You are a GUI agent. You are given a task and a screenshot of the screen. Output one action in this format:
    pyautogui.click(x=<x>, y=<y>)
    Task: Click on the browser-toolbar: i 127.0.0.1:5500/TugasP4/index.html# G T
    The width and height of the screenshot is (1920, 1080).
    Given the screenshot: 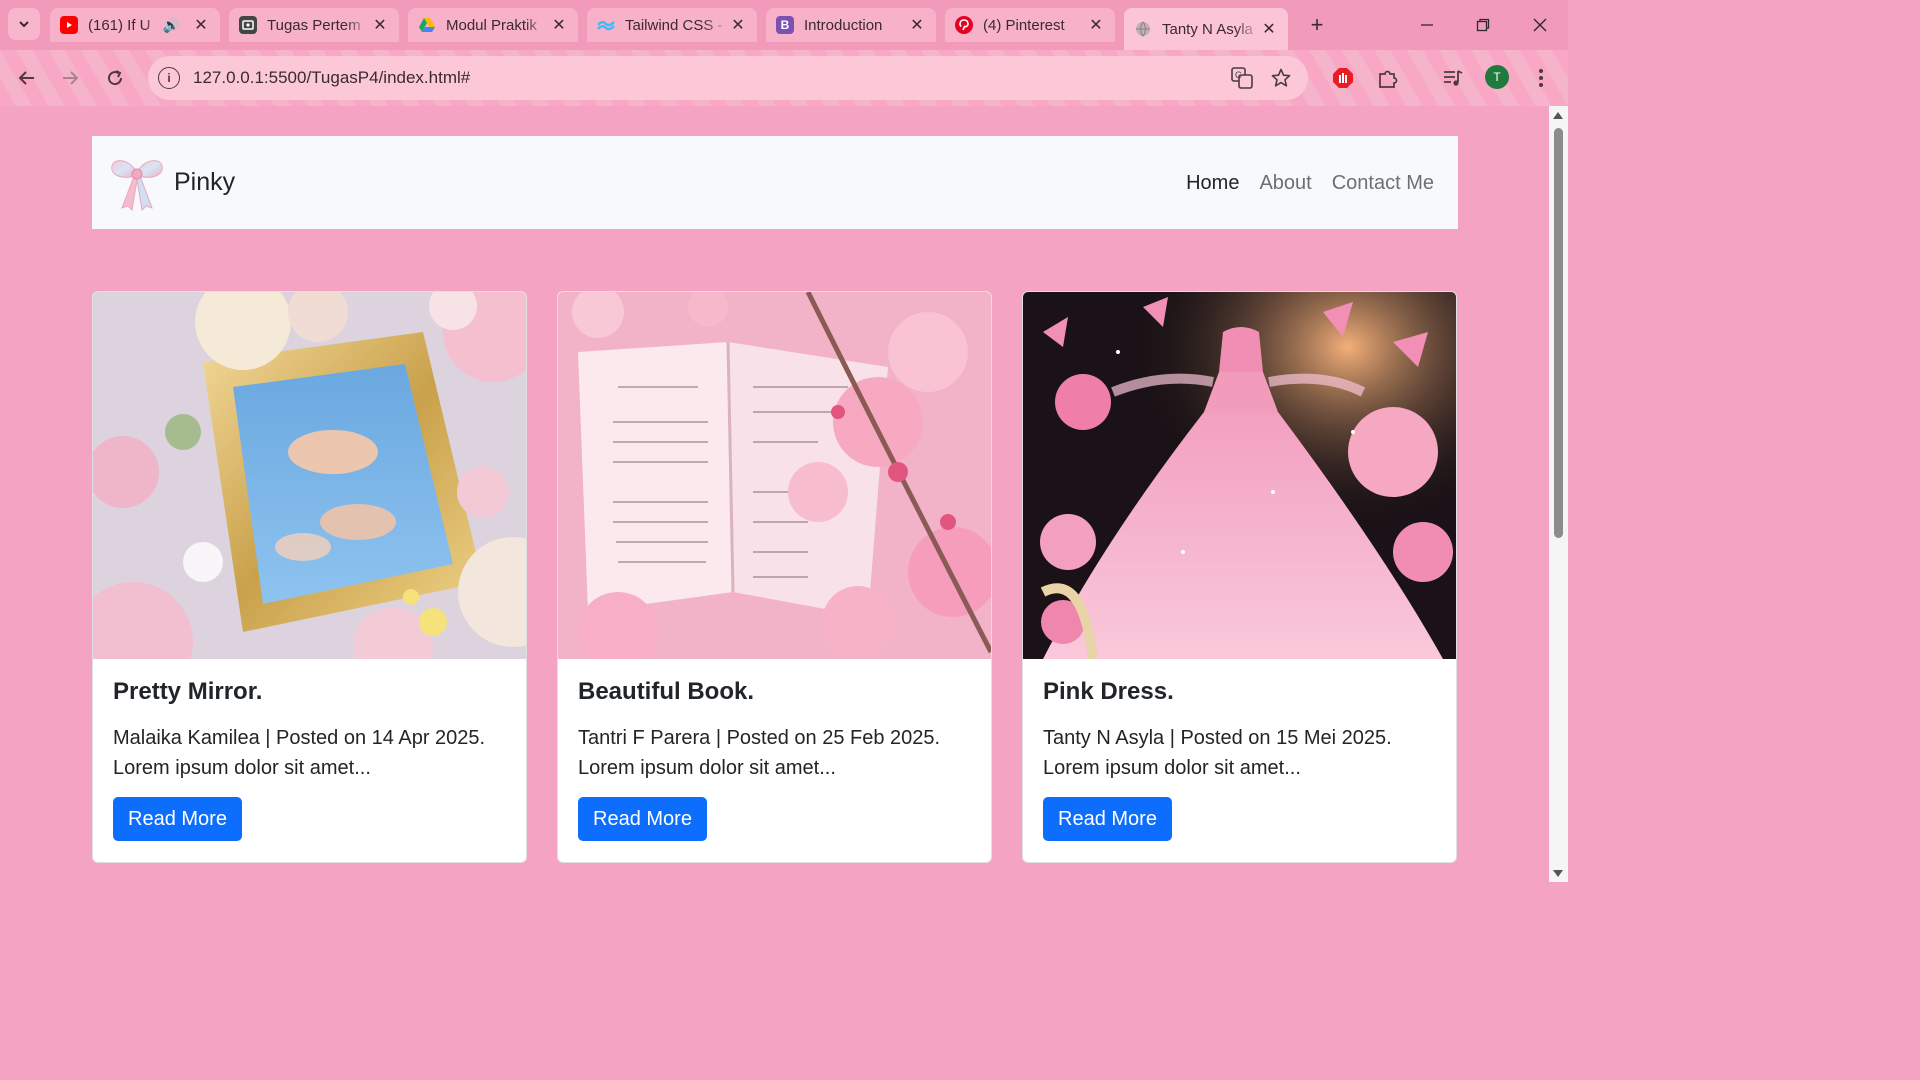 What is the action you would take?
    pyautogui.click(x=784, y=78)
    